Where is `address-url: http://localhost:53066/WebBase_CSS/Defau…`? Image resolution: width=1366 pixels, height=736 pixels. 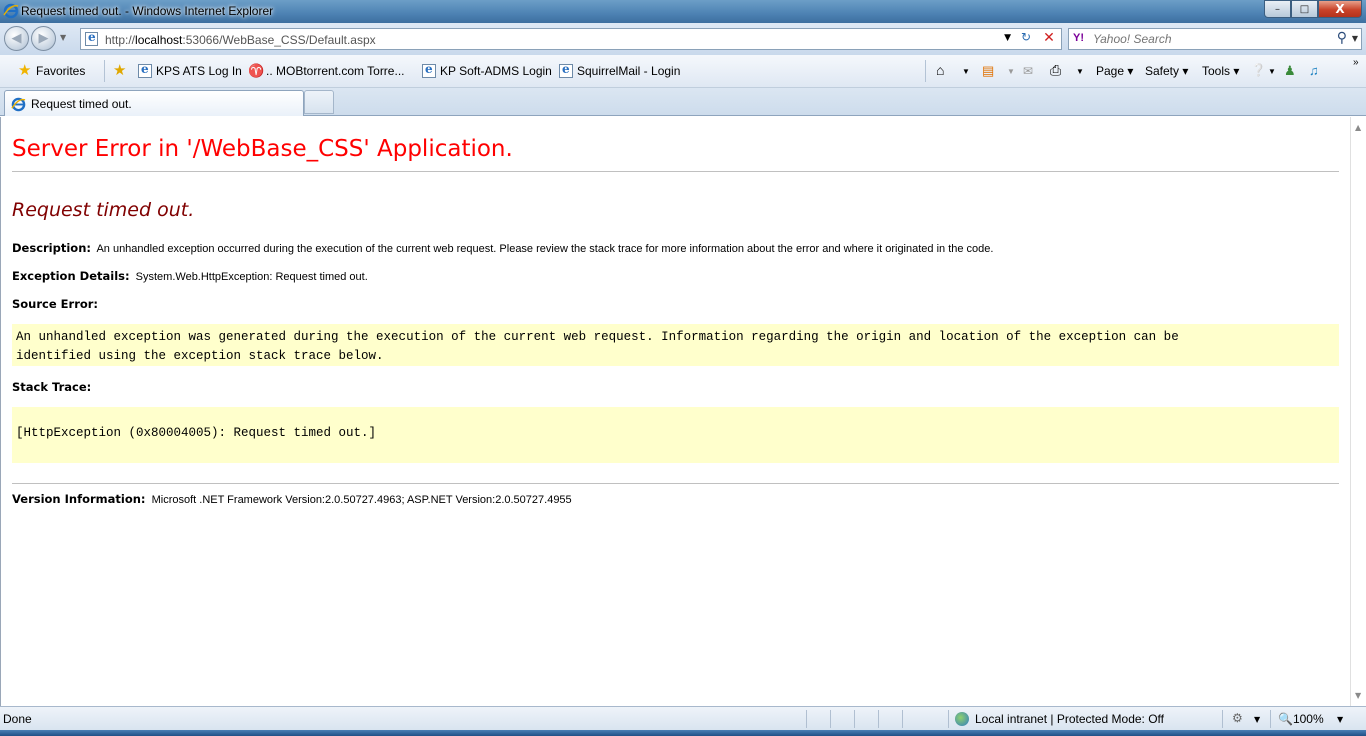 address-url: http://localhost:53066/WebBase_CSS/Defau… is located at coordinates (240, 40).